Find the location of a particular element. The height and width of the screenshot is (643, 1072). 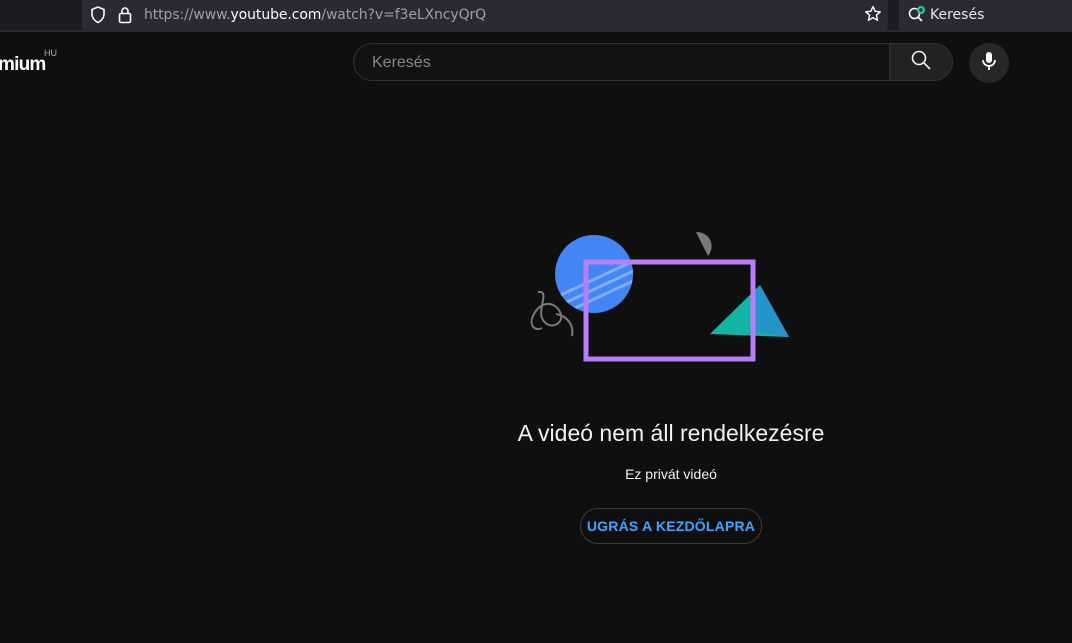

voice-search-button is located at coordinates (989, 63).